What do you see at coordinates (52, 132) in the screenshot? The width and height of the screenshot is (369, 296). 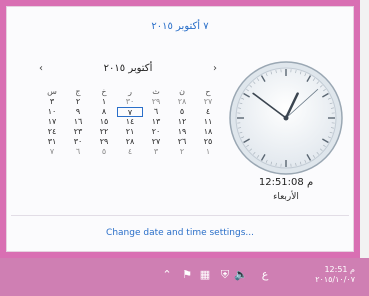 I see `calendar-day: ٢٤` at bounding box center [52, 132].